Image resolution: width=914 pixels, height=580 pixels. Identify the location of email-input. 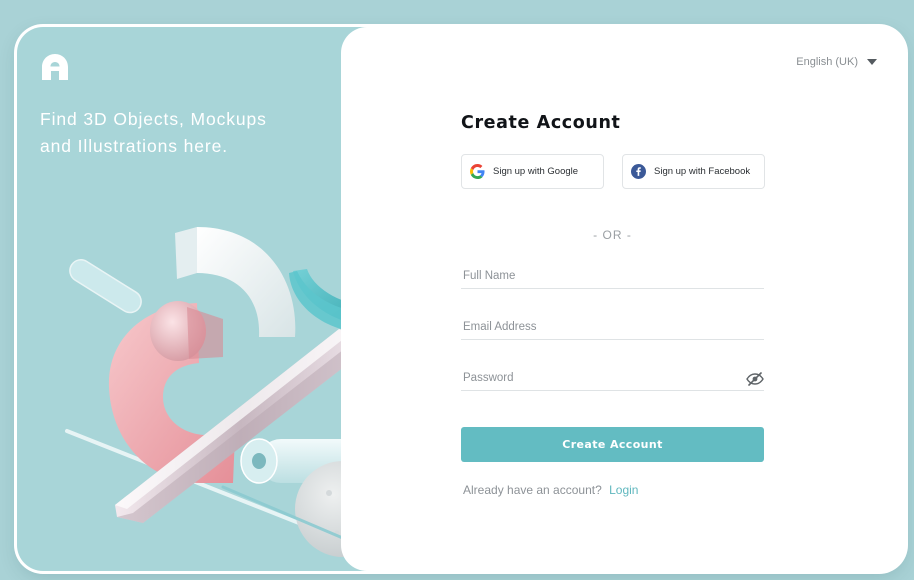
(612, 324).